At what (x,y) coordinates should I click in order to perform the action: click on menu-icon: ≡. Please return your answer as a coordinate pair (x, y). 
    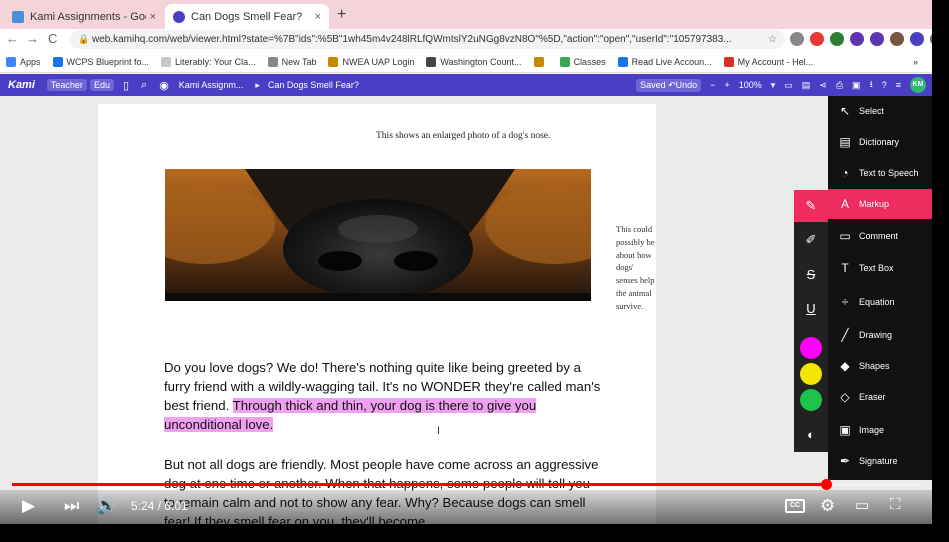
    Looking at the image, I should click on (898, 85).